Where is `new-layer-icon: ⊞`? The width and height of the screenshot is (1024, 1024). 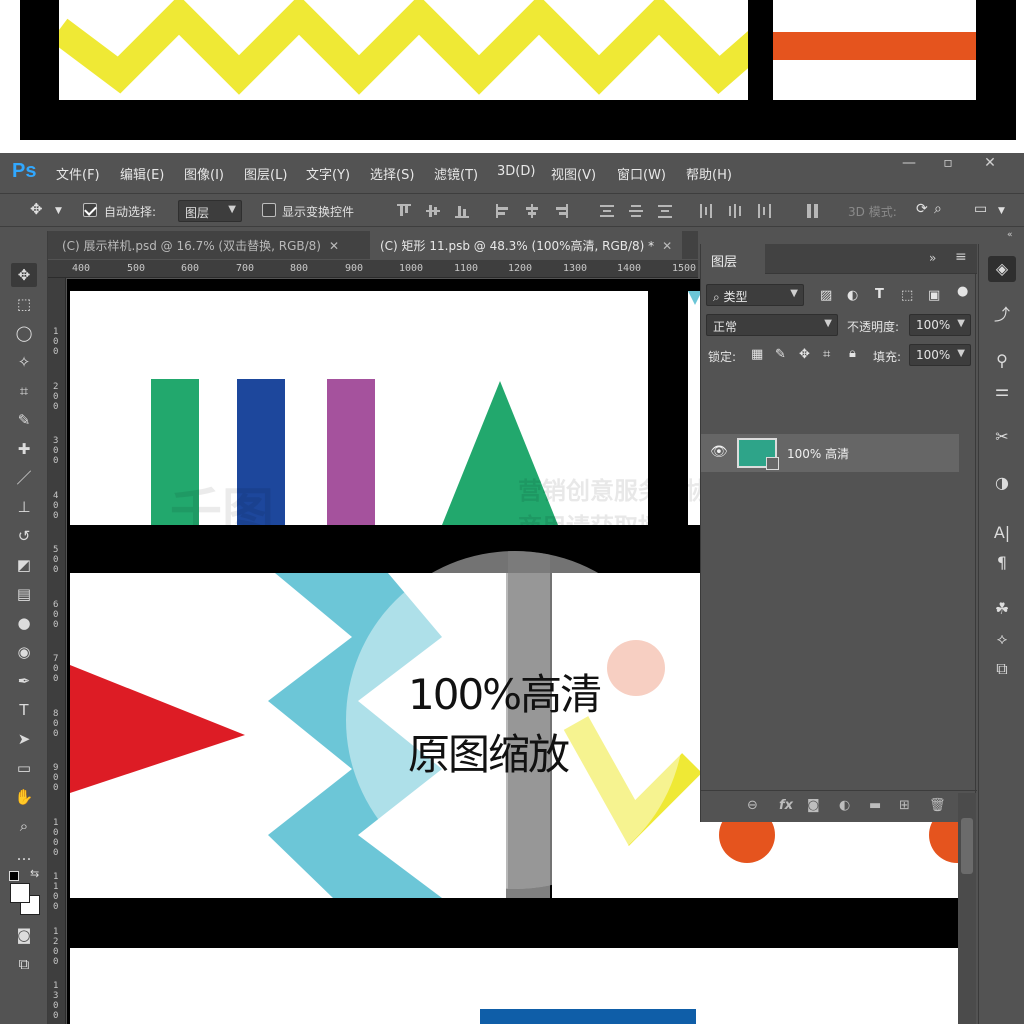 new-layer-icon: ⊞ is located at coordinates (904, 805).